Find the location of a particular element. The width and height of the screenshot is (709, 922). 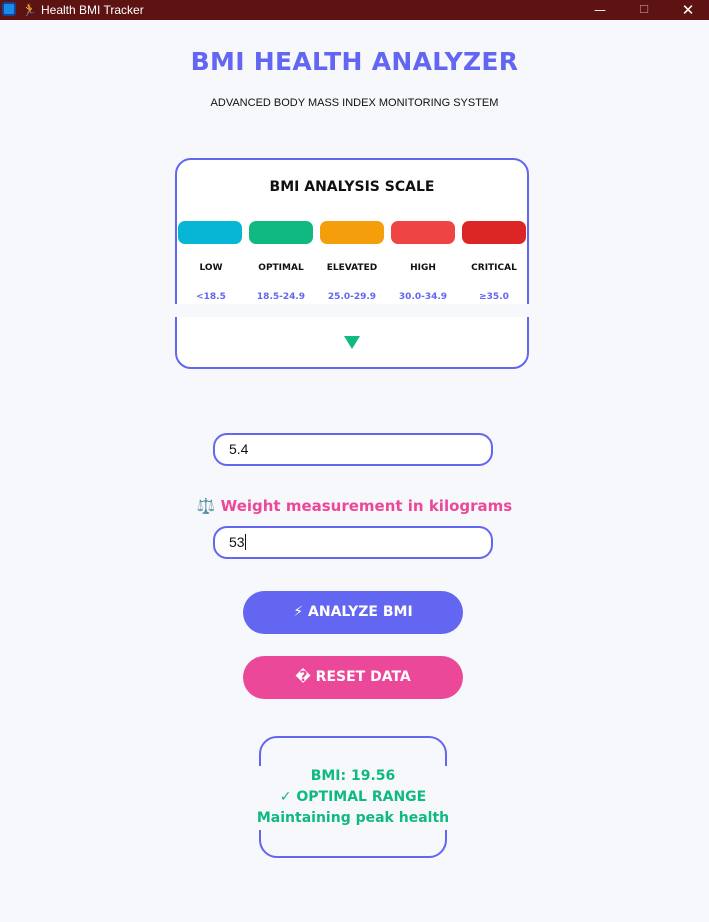

page-title: BMI HEALTH ANALYZER is located at coordinates (354, 61).